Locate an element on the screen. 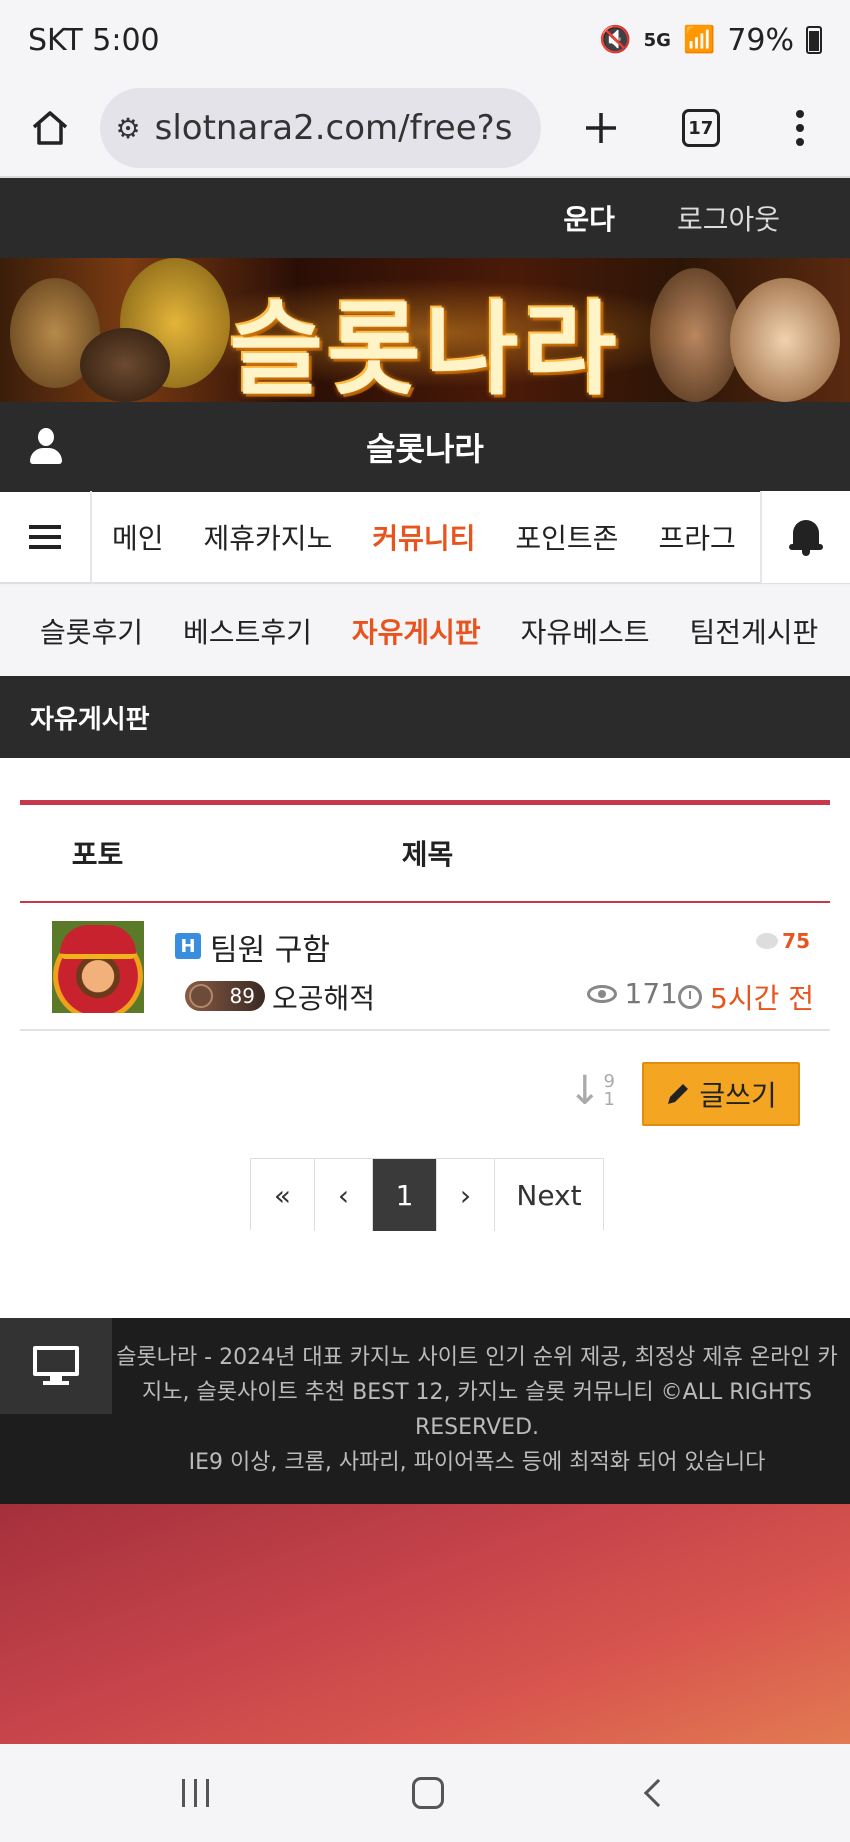 This screenshot has height=1842, width=850. more-vert-icon is located at coordinates (800, 128).